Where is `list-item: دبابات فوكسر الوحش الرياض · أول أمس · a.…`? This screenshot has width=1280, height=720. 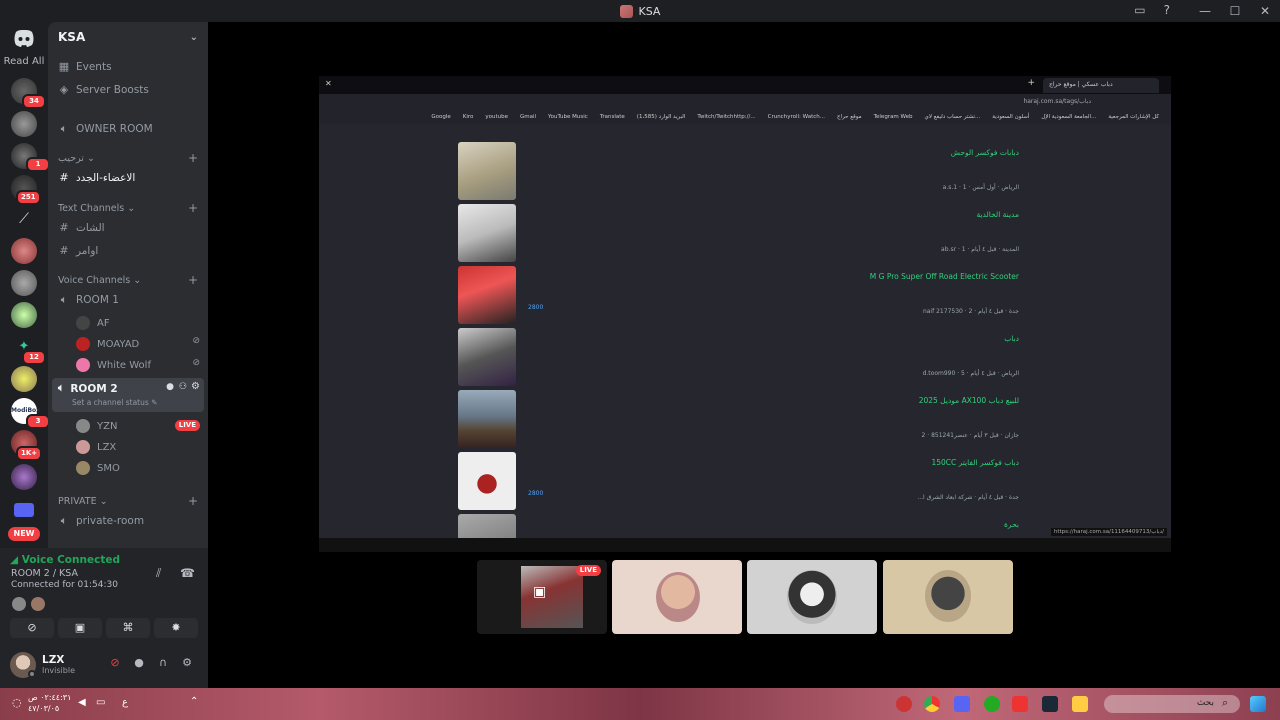 list-item: دبابات فوكسر الوحش الرياض · أول أمس · a.… is located at coordinates (738, 172).